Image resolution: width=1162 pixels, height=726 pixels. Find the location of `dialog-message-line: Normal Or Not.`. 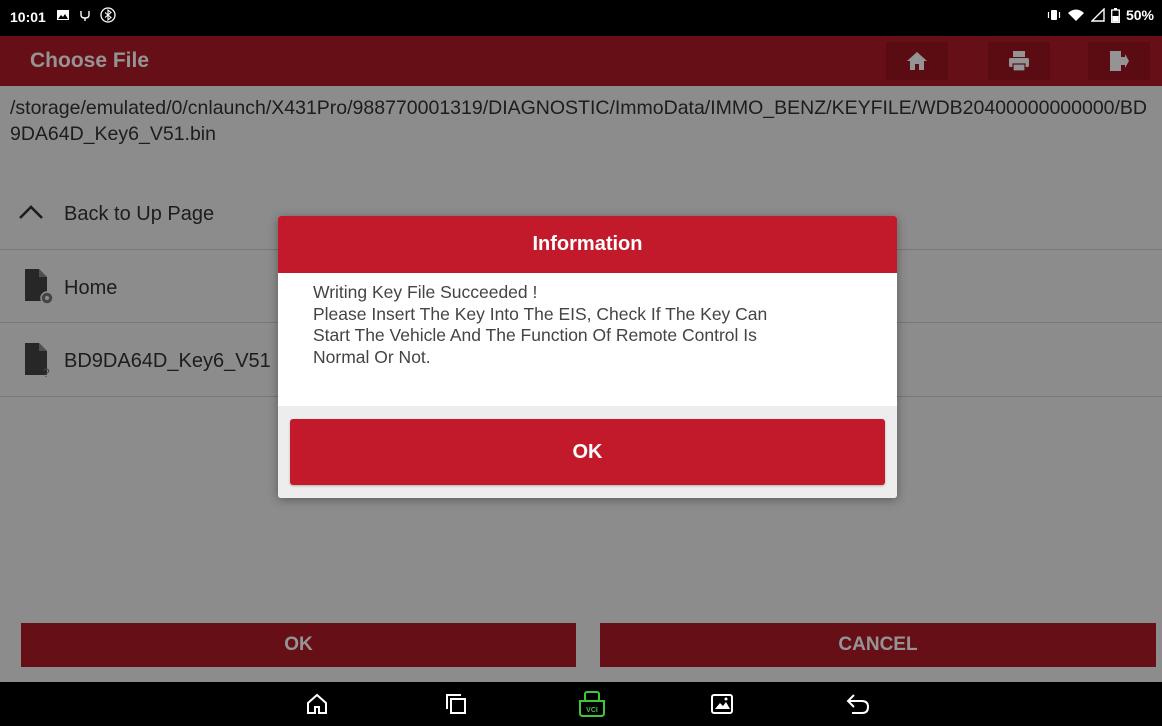

dialog-message-line: Normal Or Not. is located at coordinates (372, 356).